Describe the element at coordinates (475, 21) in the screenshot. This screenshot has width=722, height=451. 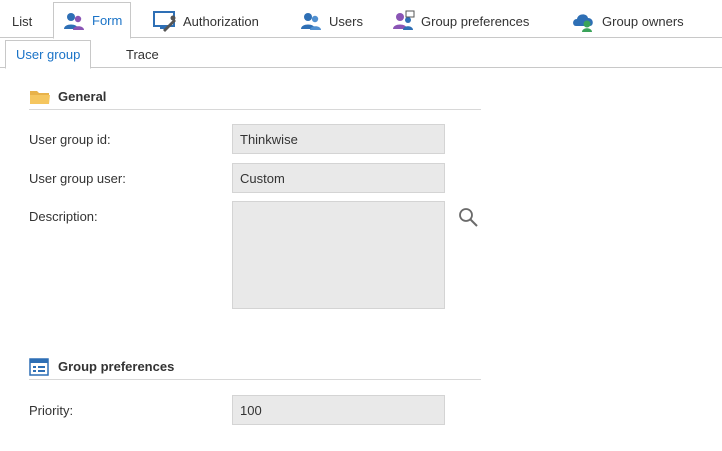
I see `tab-label: Group preferences` at that location.